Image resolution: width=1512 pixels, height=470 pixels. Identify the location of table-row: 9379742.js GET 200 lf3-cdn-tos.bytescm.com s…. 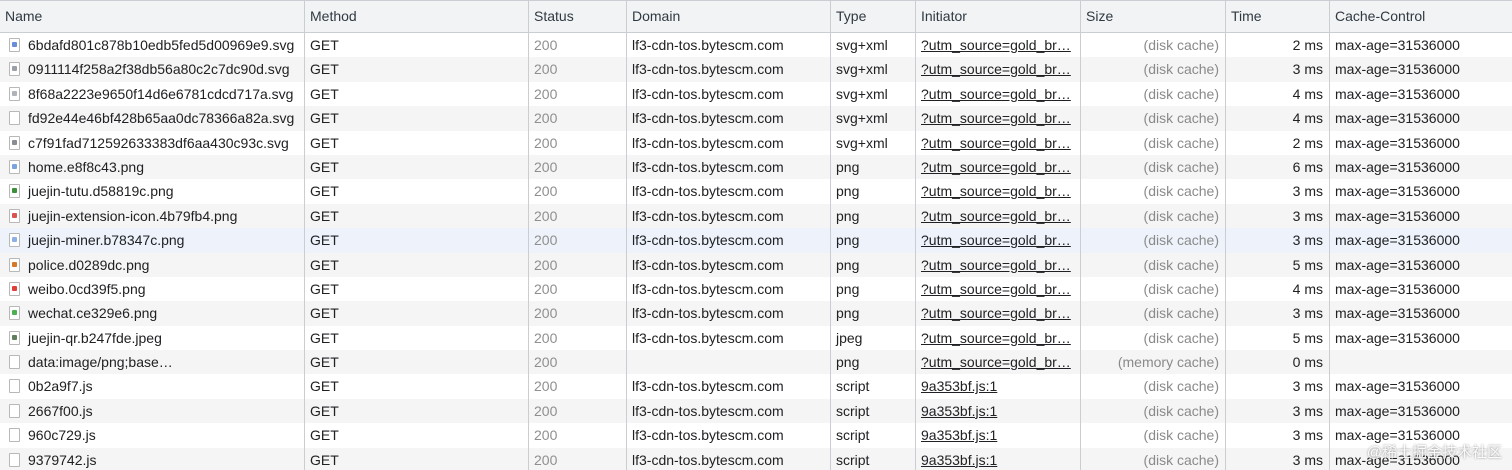
(756, 458).